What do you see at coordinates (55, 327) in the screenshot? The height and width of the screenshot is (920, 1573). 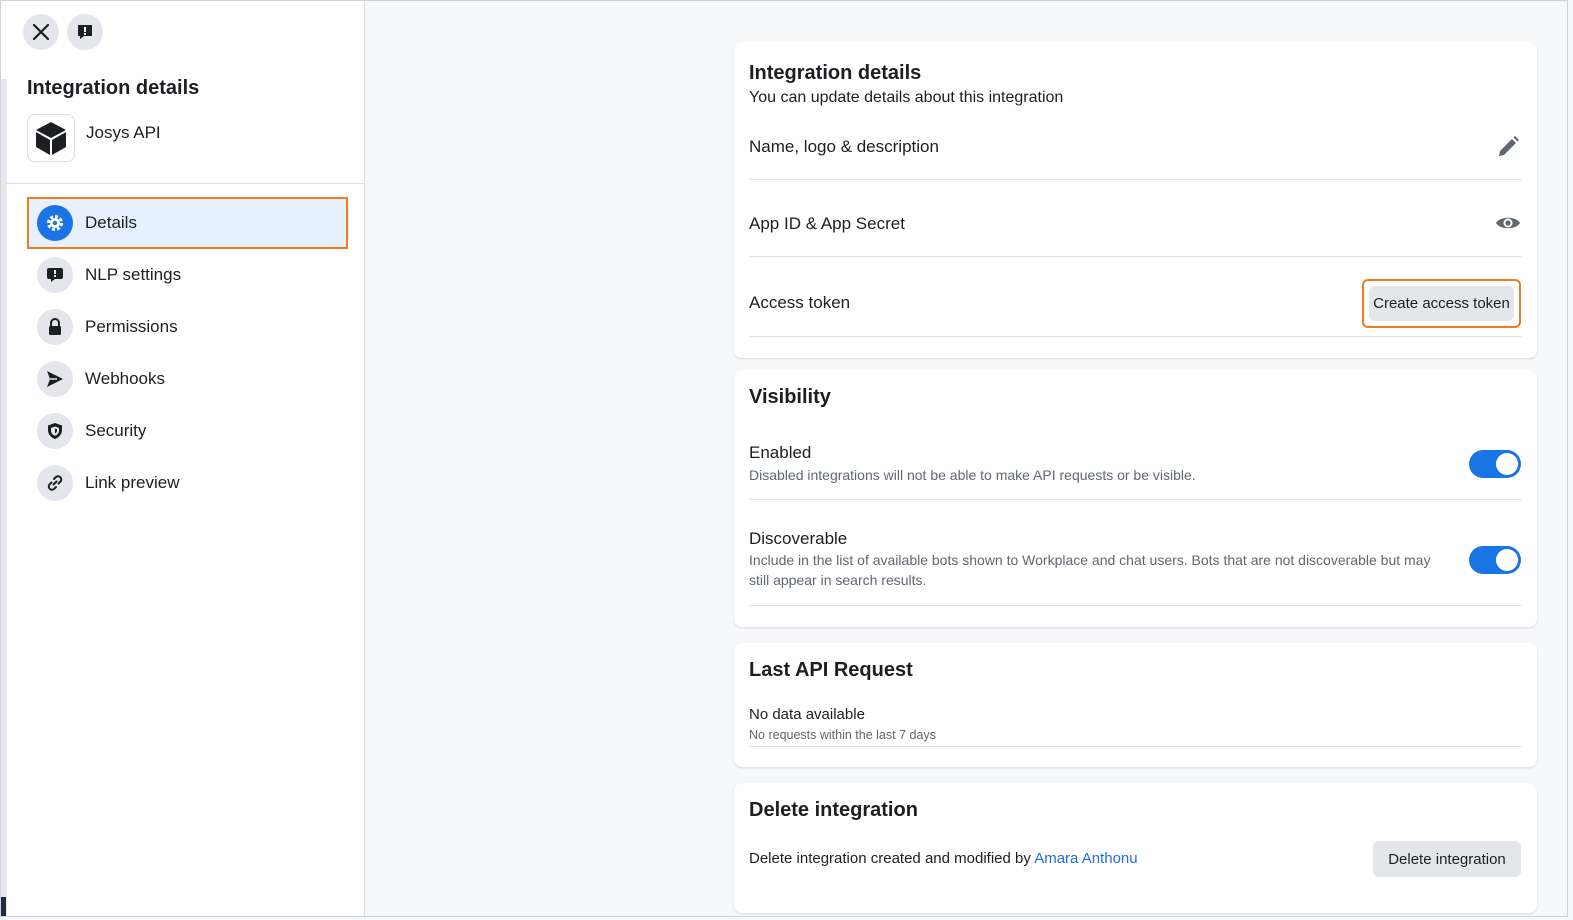 I see `lock-icon` at bounding box center [55, 327].